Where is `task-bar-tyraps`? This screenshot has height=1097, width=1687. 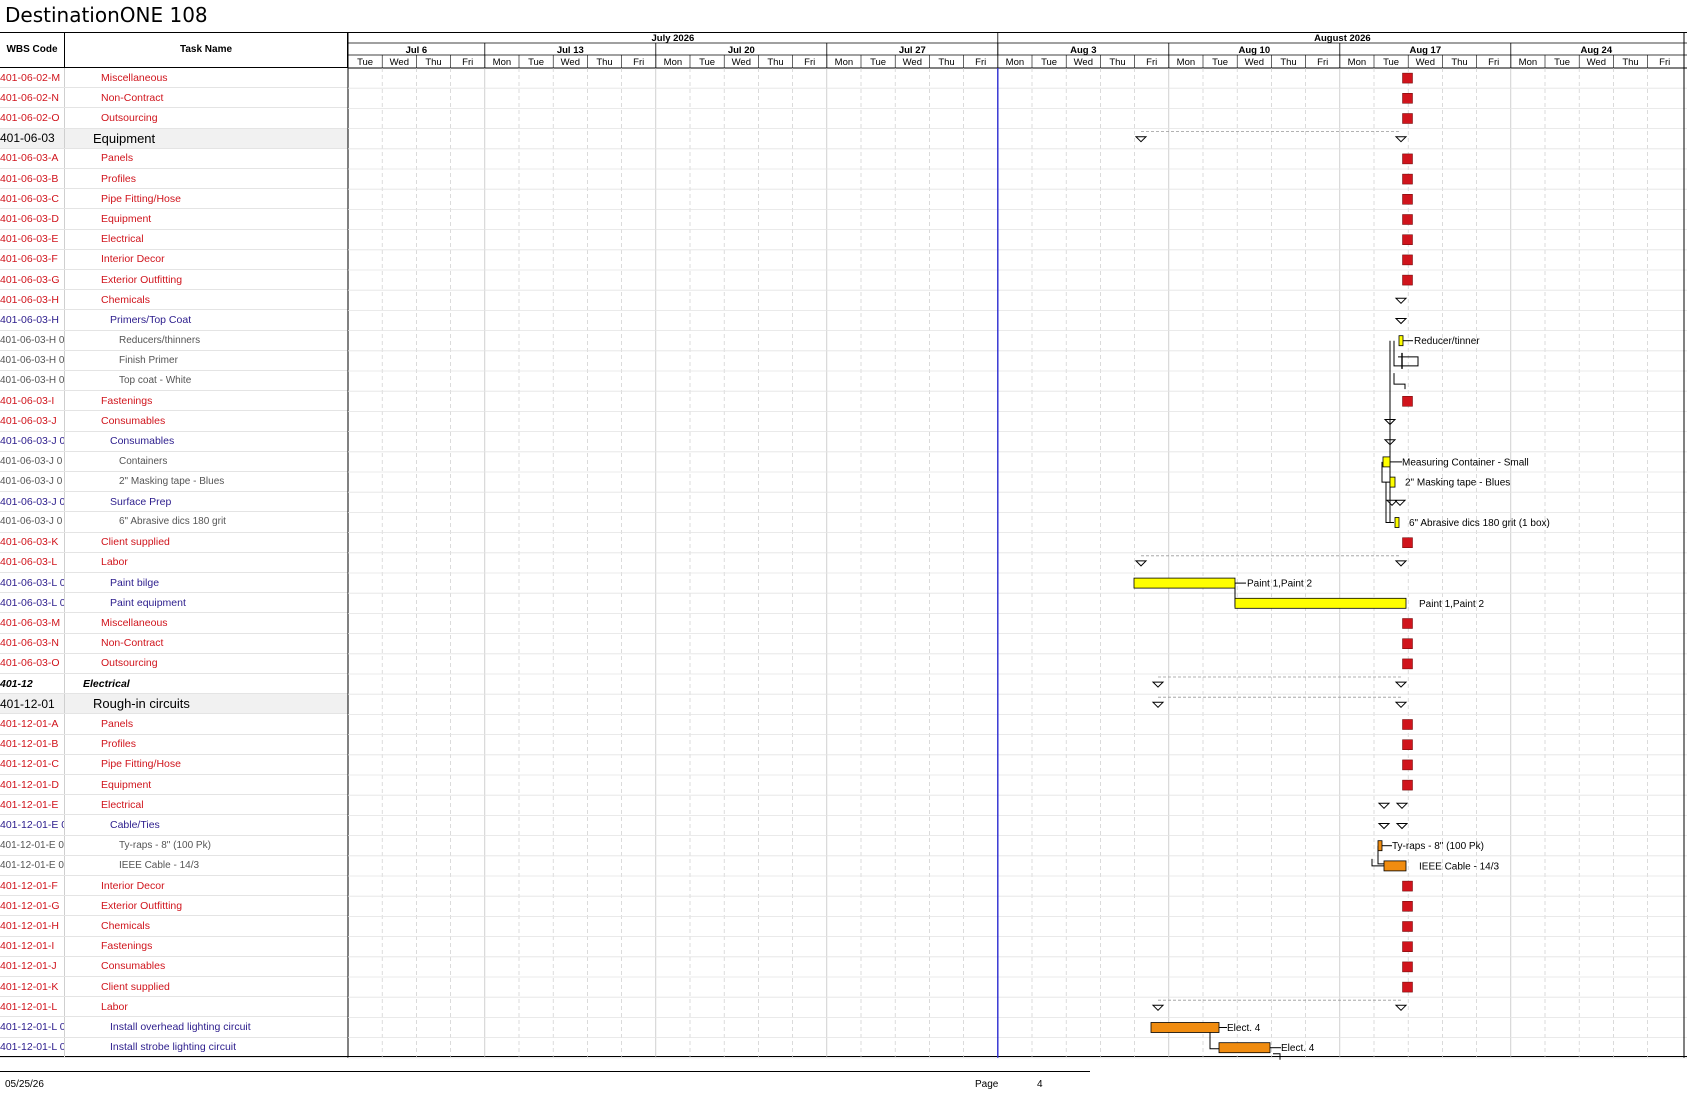 task-bar-tyraps is located at coordinates (1380, 846).